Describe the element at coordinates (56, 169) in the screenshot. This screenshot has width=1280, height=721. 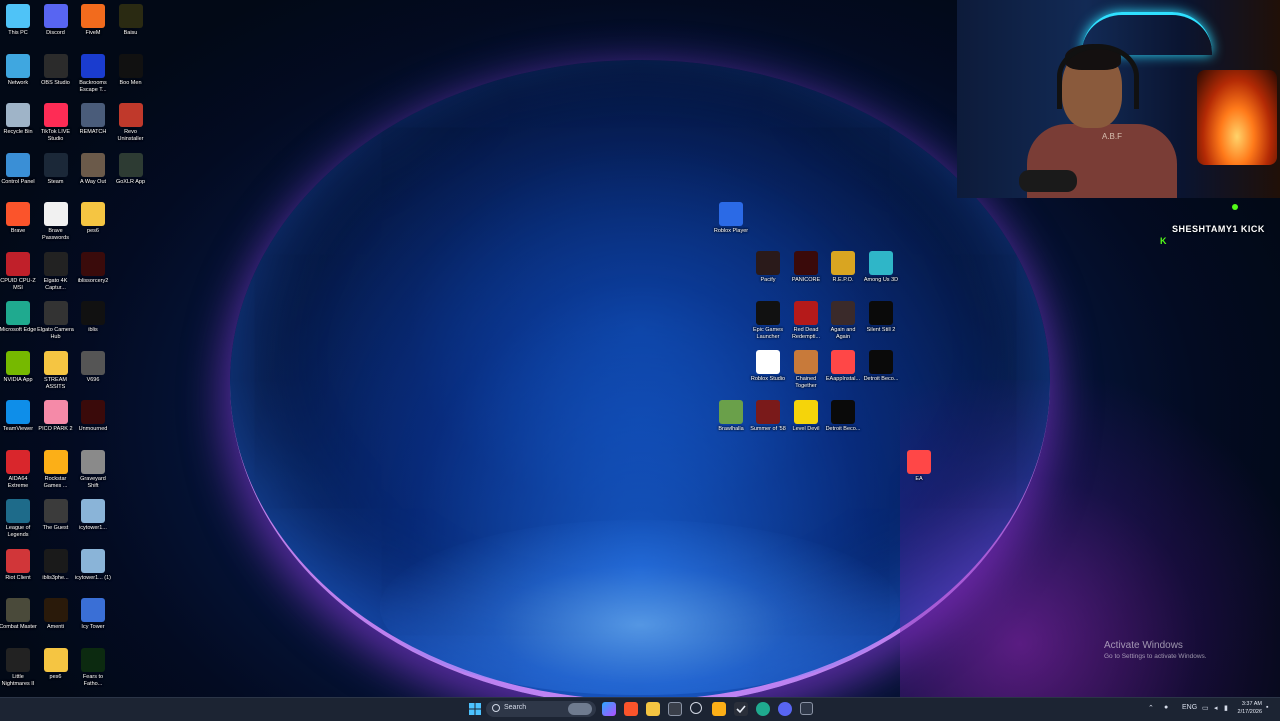
I see `desktop-icon: Steam` at that location.